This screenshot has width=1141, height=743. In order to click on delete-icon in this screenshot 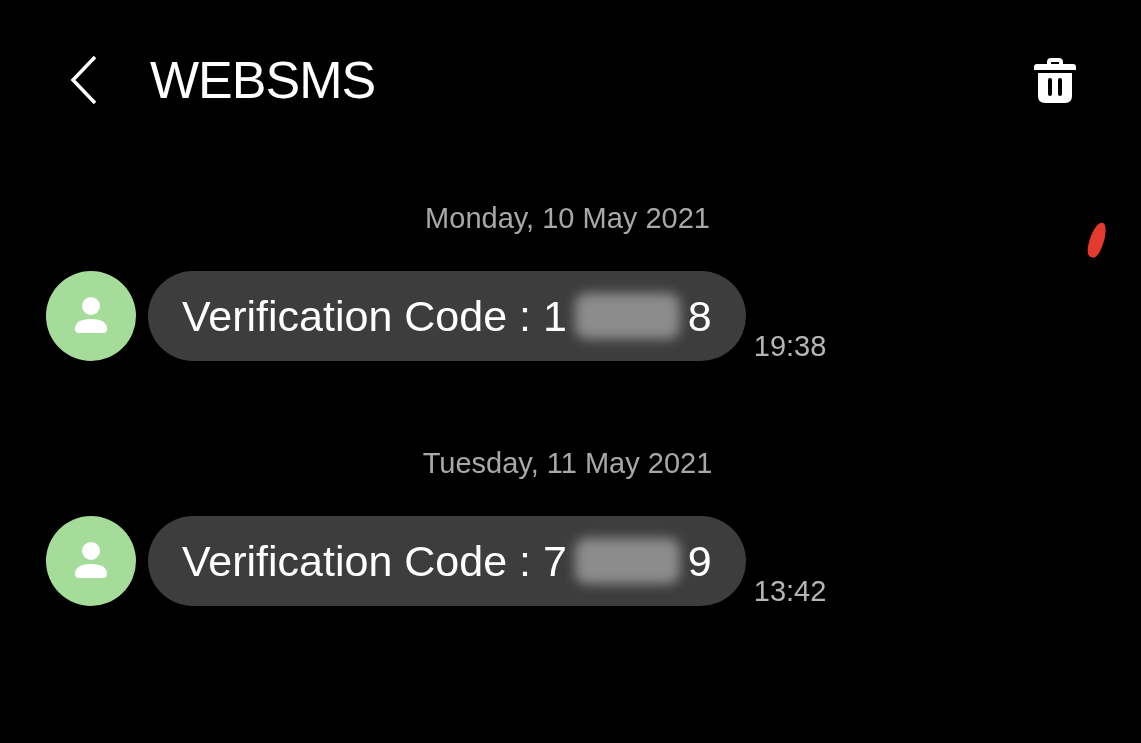, I will do `click(1055, 80)`.